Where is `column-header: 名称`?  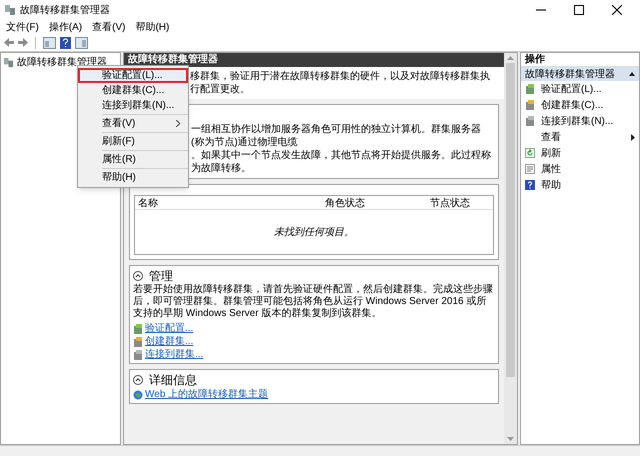
column-header: 名称 is located at coordinates (231, 203).